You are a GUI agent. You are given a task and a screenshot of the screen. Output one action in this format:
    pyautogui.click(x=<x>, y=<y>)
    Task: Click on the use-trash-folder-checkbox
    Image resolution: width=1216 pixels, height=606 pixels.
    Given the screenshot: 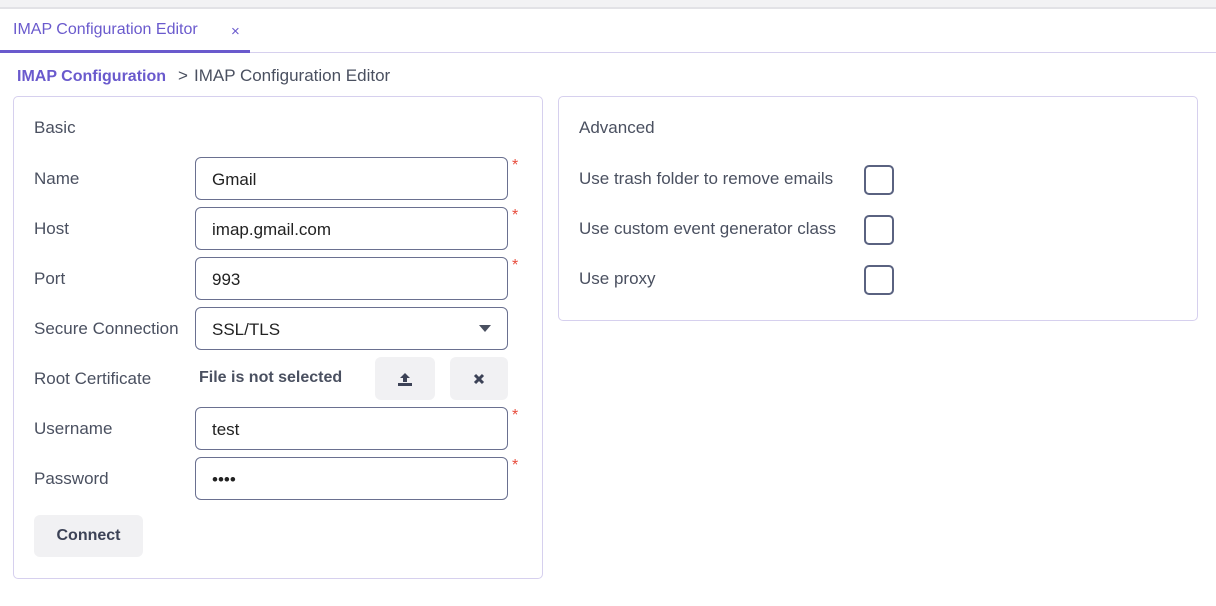 What is the action you would take?
    pyautogui.click(x=879, y=180)
    